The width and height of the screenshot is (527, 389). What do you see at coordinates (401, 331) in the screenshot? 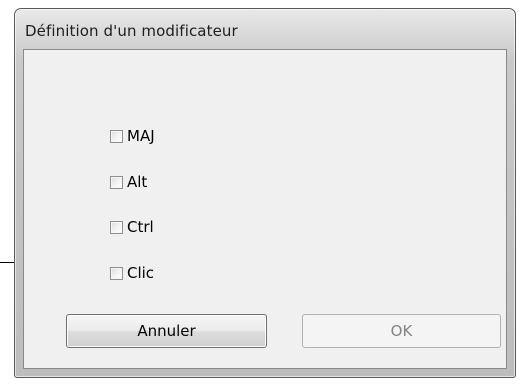
I see `ok-button: OK` at bounding box center [401, 331].